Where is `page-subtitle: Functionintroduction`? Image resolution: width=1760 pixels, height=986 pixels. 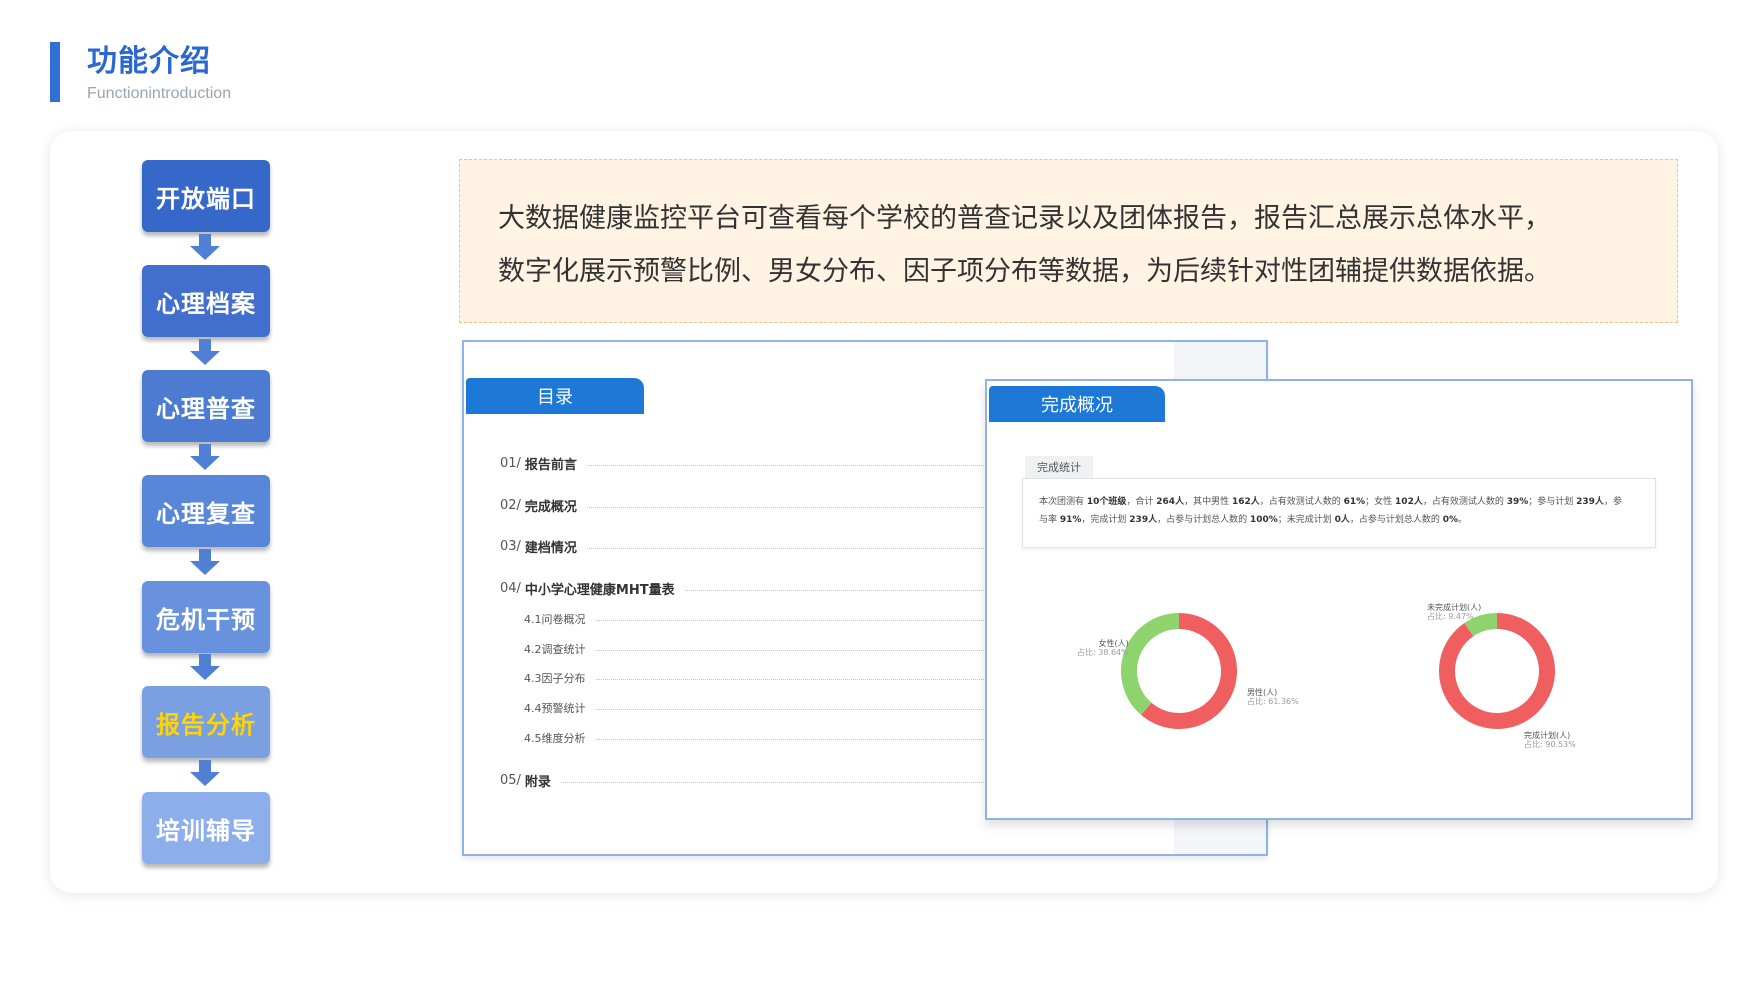 page-subtitle: Functionintroduction is located at coordinates (159, 93).